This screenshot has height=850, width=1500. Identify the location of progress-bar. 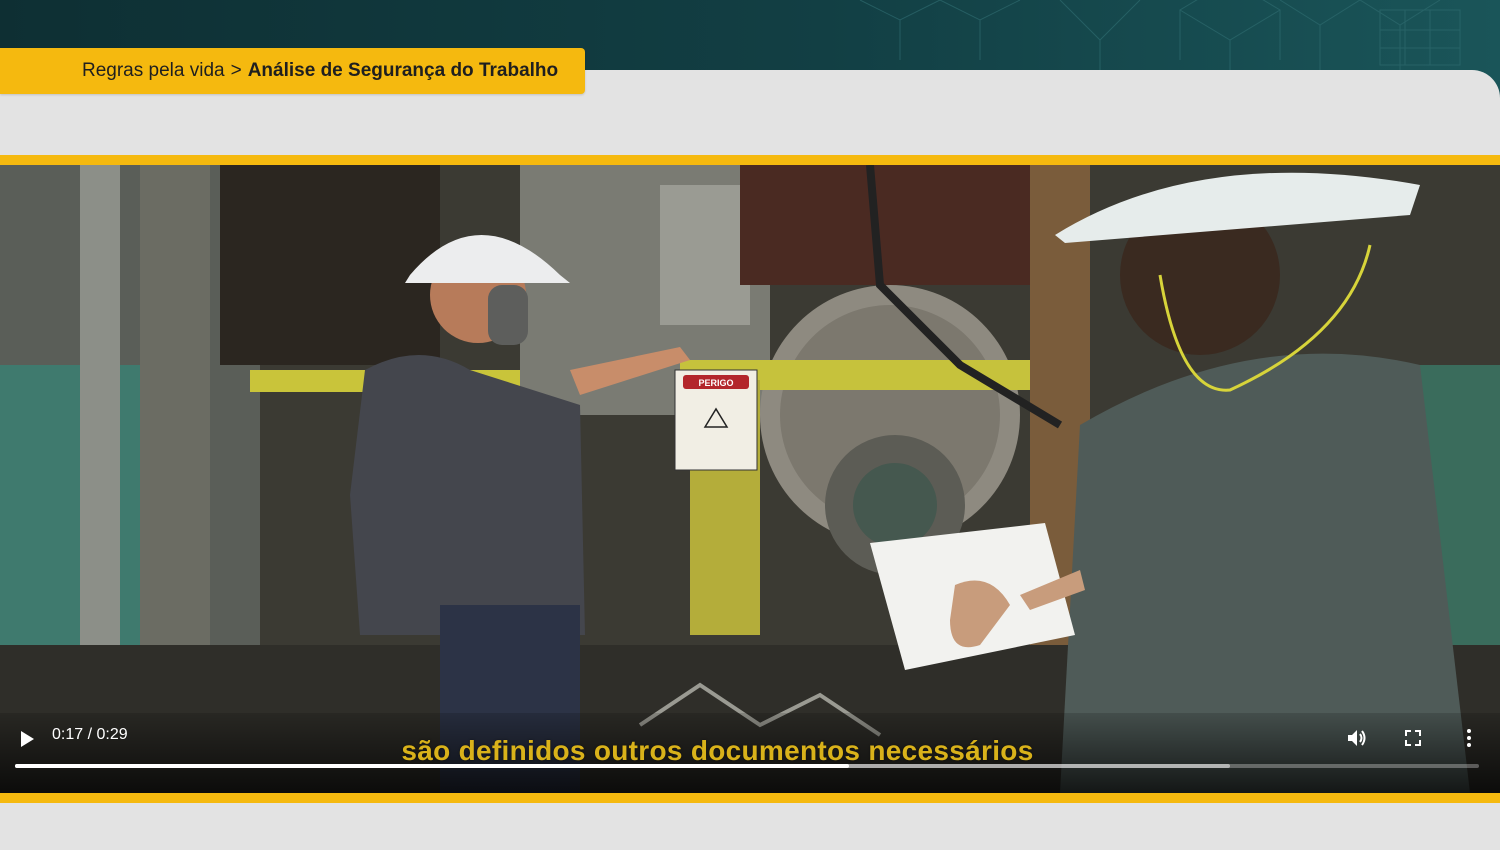
(747, 766).